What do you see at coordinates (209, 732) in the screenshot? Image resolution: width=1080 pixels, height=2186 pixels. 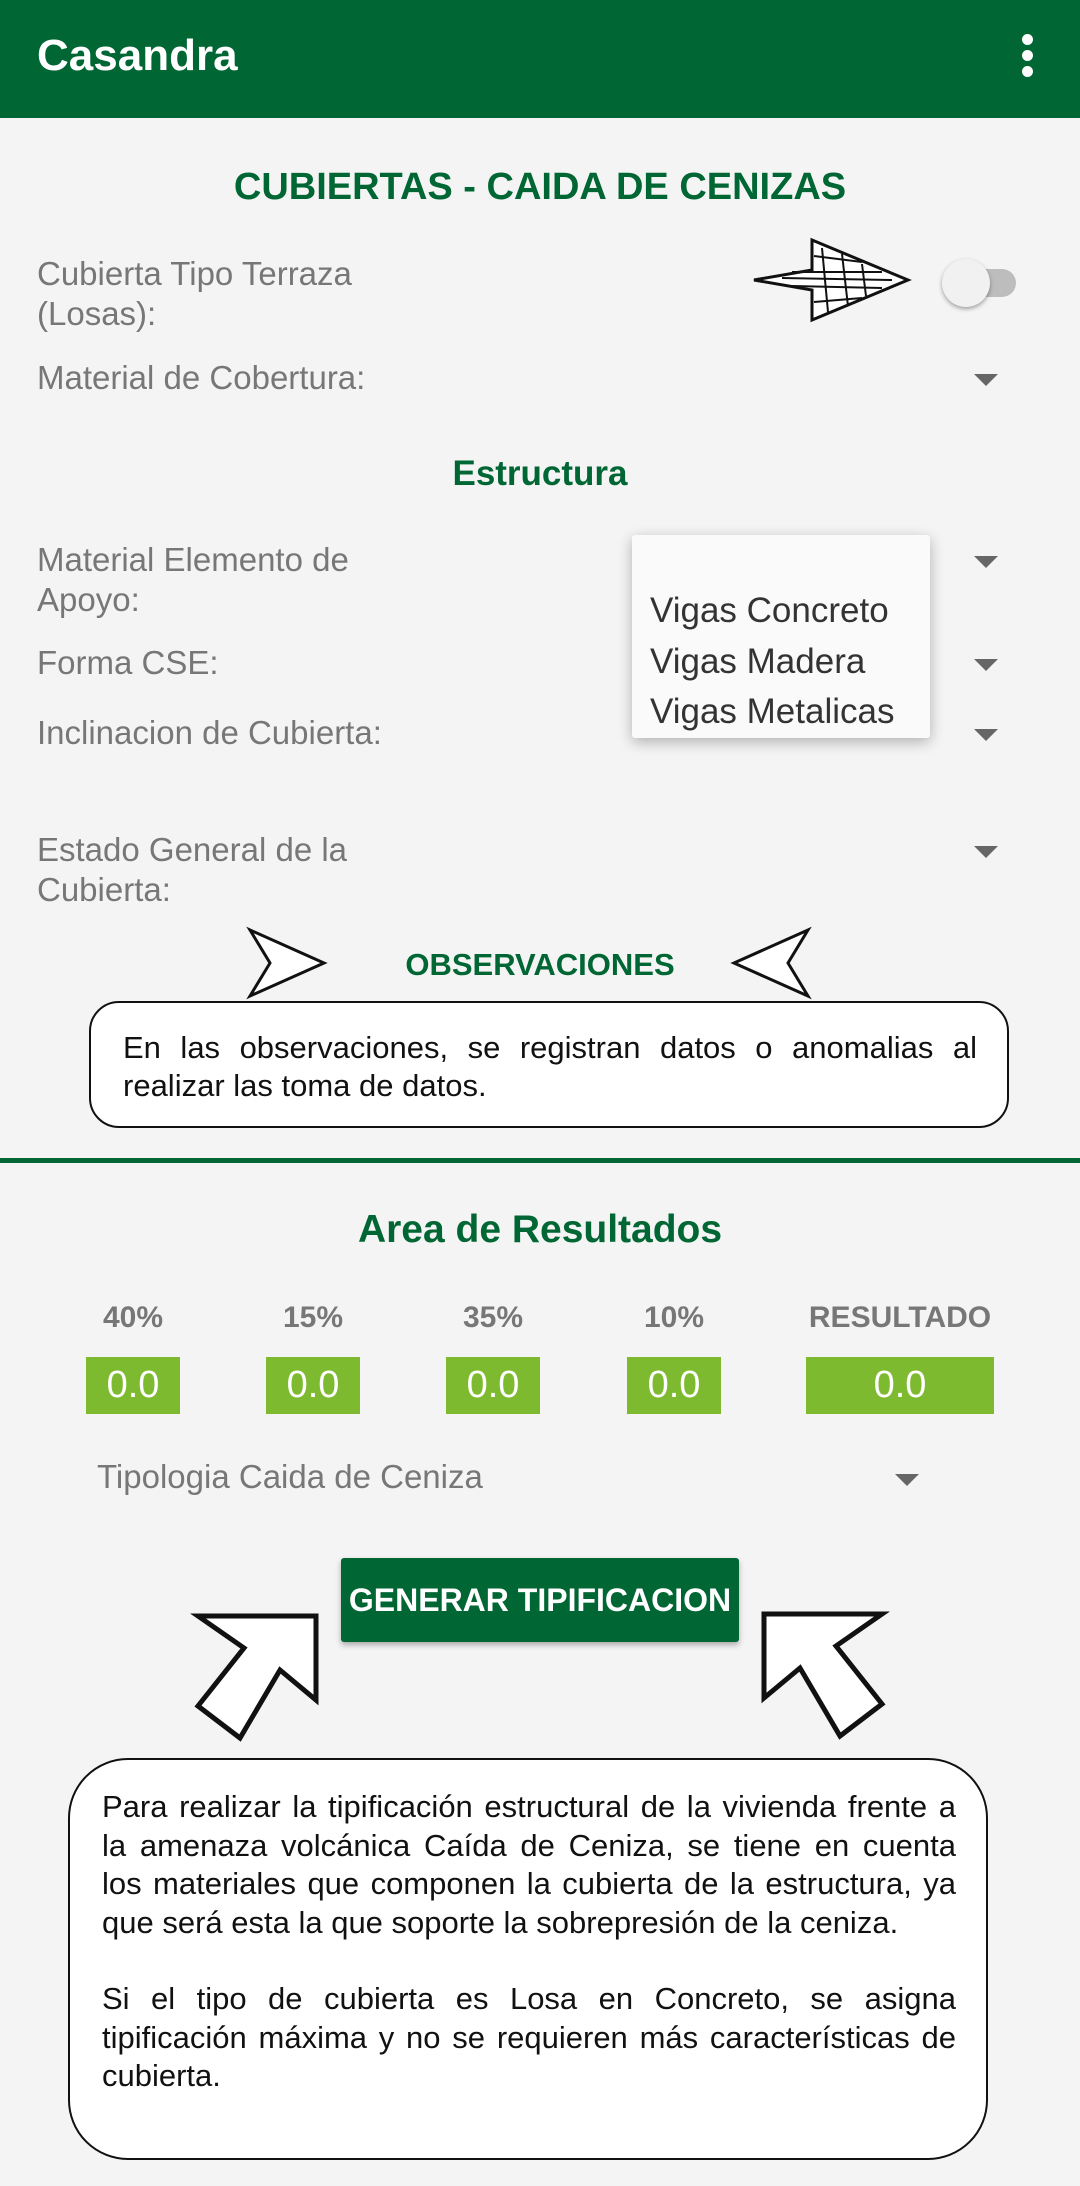 I see `inclinacion-label: Inclinacion de Cubierta:` at bounding box center [209, 732].